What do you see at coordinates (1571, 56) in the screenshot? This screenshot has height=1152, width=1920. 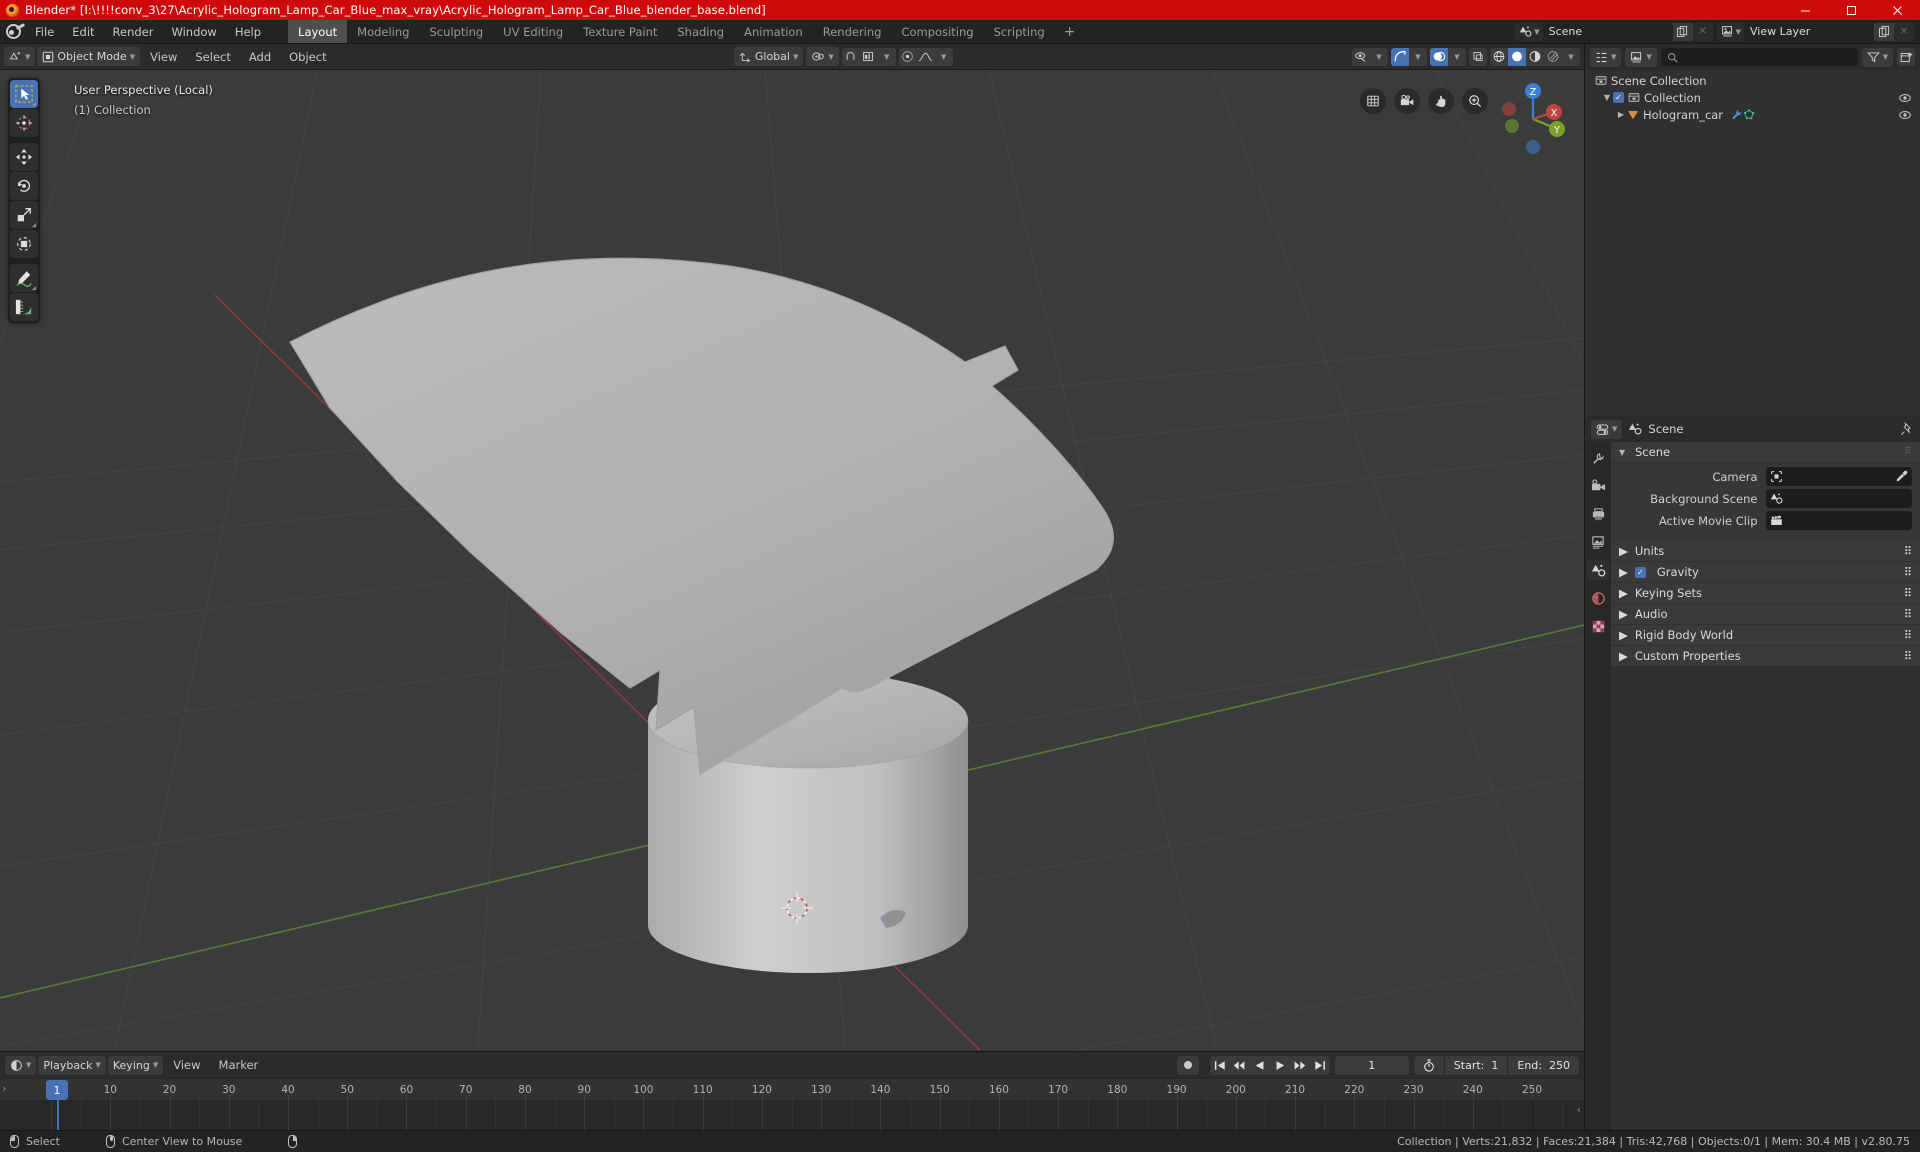 I see `shading-dropdown-caret: ▼` at bounding box center [1571, 56].